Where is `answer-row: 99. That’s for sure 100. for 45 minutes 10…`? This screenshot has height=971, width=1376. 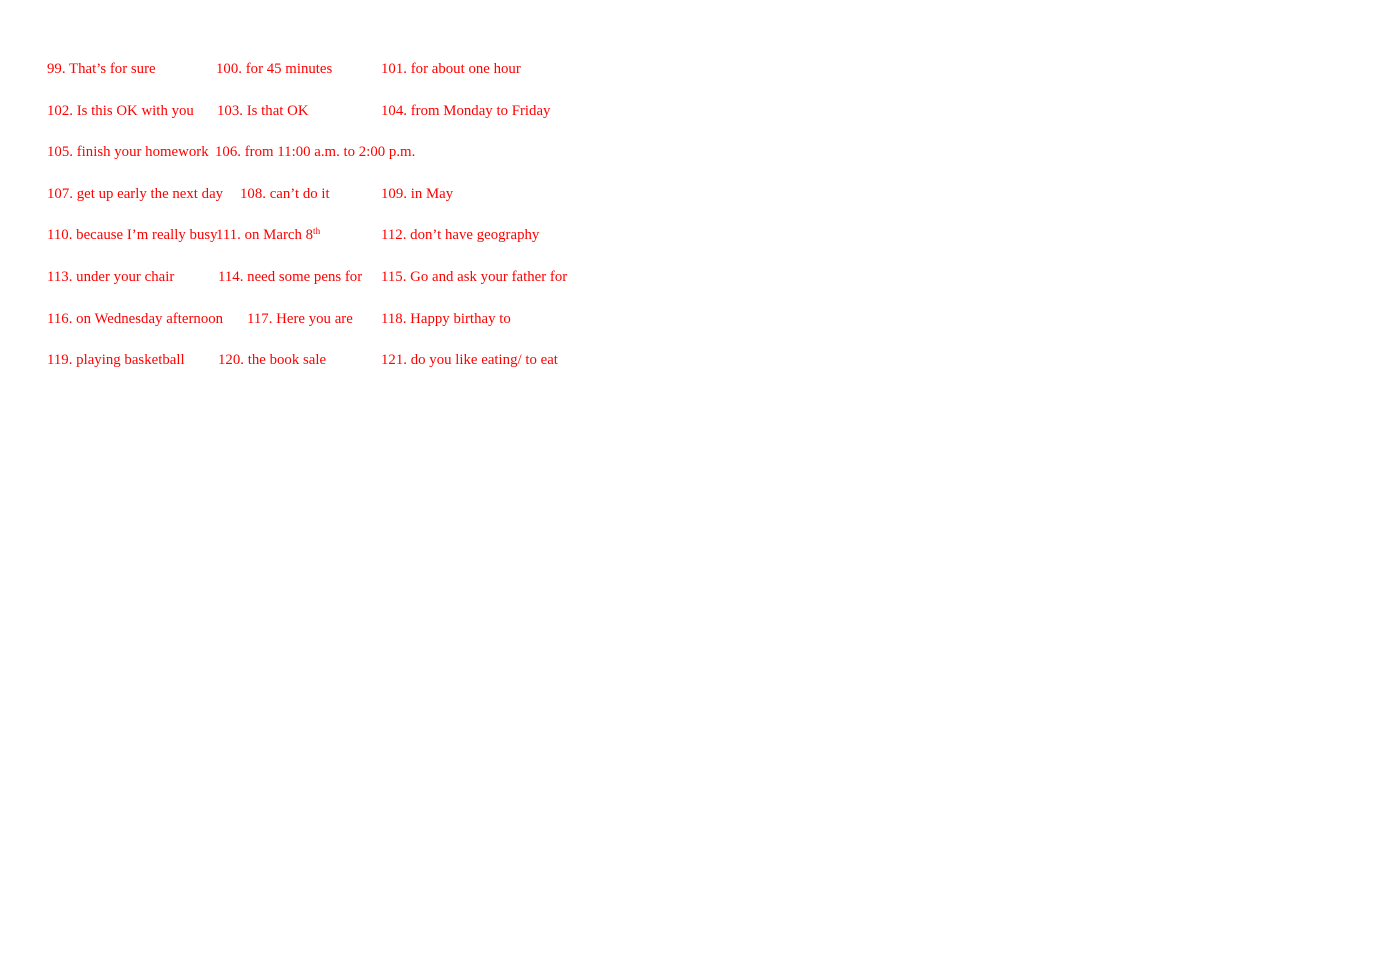
answer-row: 99. That’s for sure 100. for 45 minutes 10… is located at coordinates (688, 69).